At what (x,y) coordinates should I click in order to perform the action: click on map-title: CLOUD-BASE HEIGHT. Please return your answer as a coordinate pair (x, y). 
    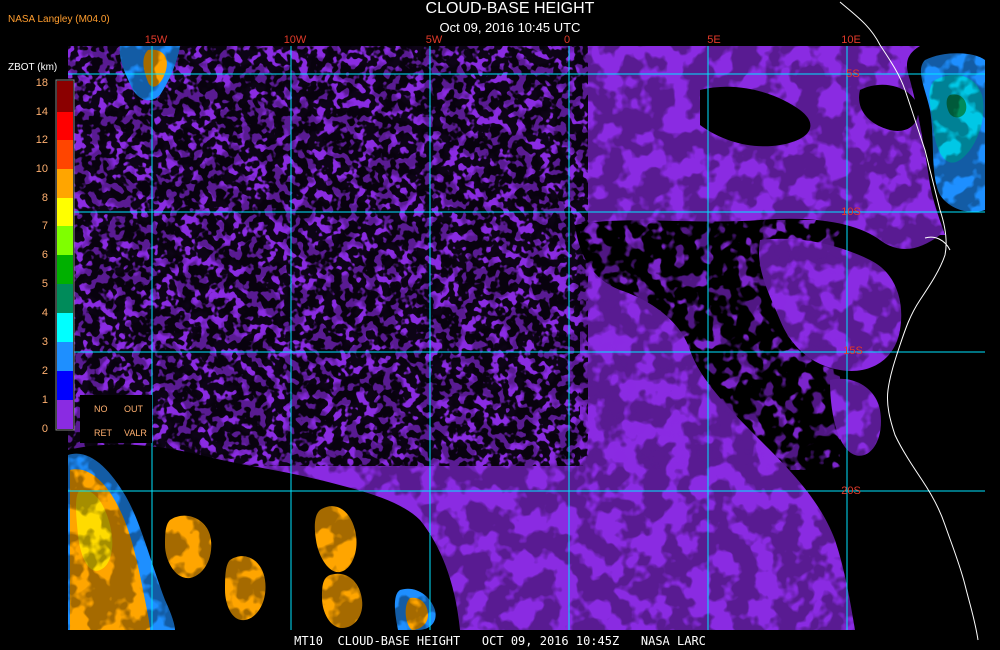
    Looking at the image, I should click on (510, 8).